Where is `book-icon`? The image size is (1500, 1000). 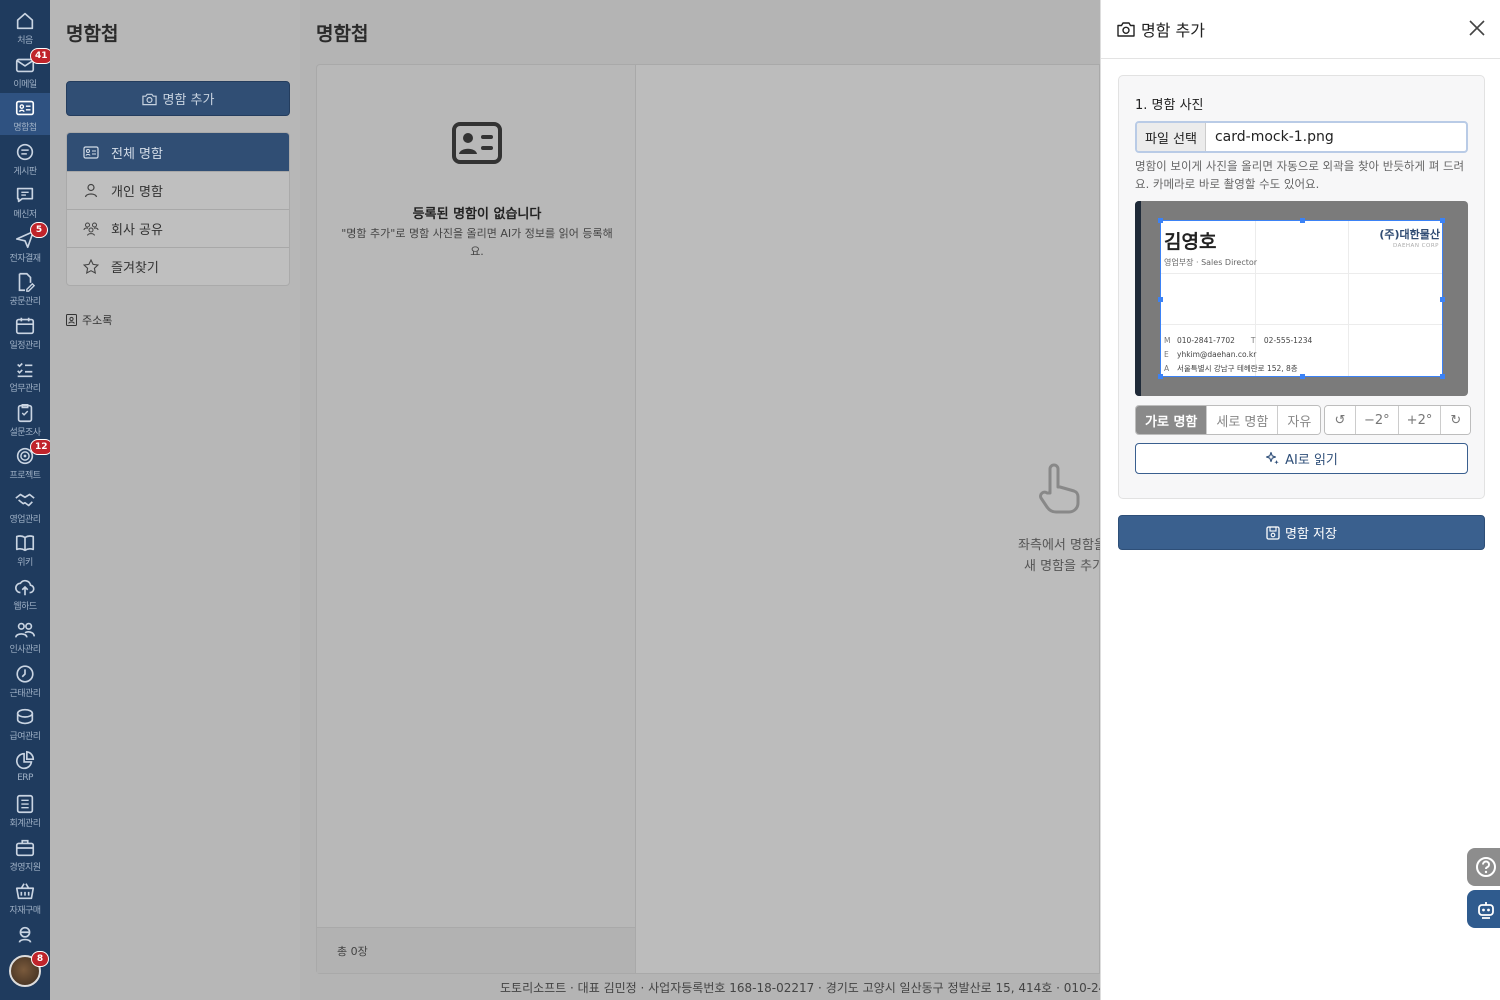
book-icon is located at coordinates (25, 543).